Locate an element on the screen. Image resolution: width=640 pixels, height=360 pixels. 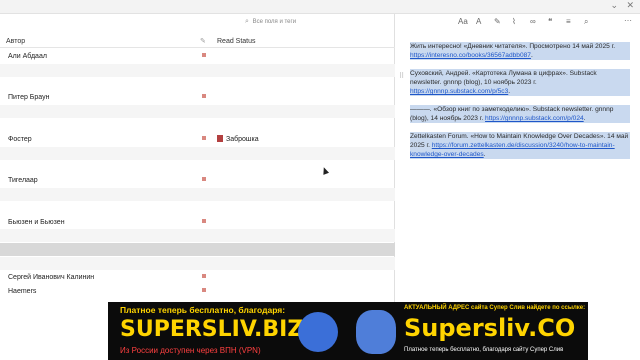
underline-icon: ⌇ is located at coordinates (514, 21).